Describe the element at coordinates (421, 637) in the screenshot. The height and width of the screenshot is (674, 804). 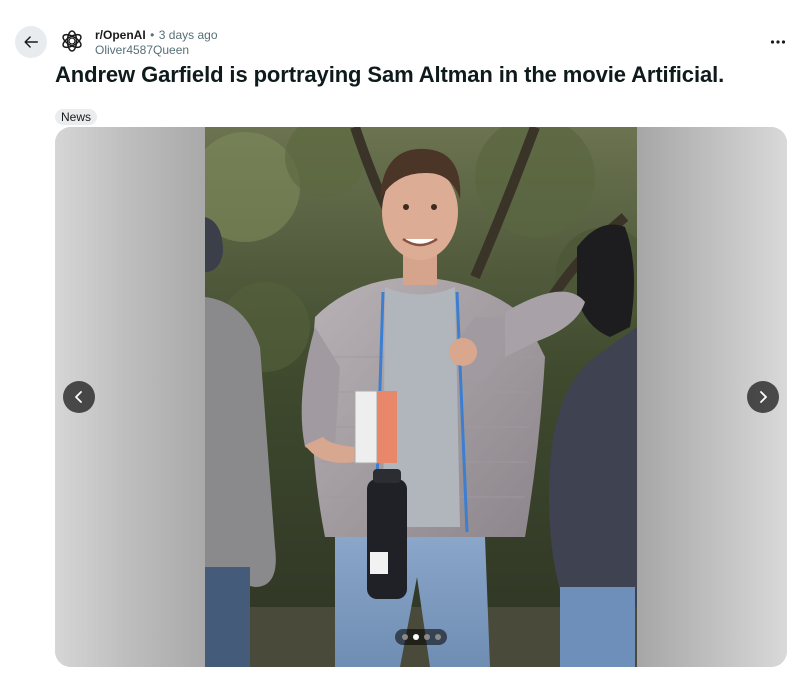
I see `gallery-pagination` at that location.